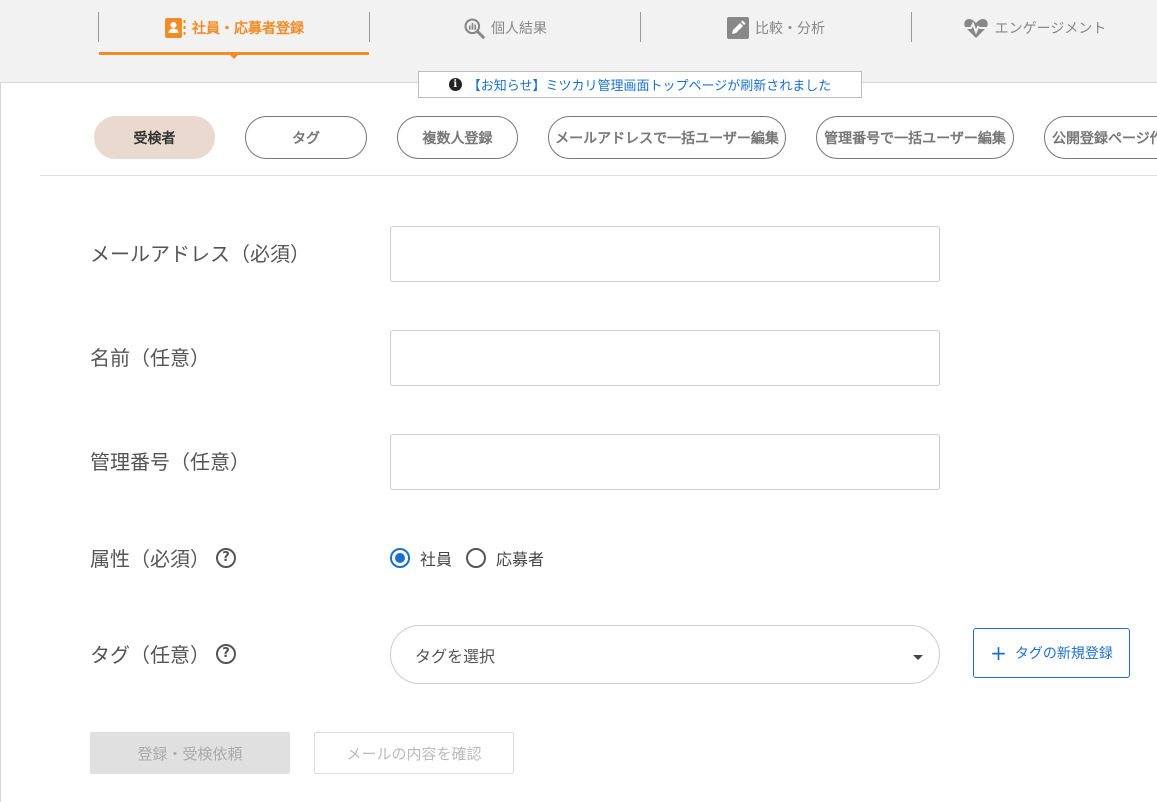  What do you see at coordinates (306, 137) in the screenshot?
I see `subtab-tags: タグ` at bounding box center [306, 137].